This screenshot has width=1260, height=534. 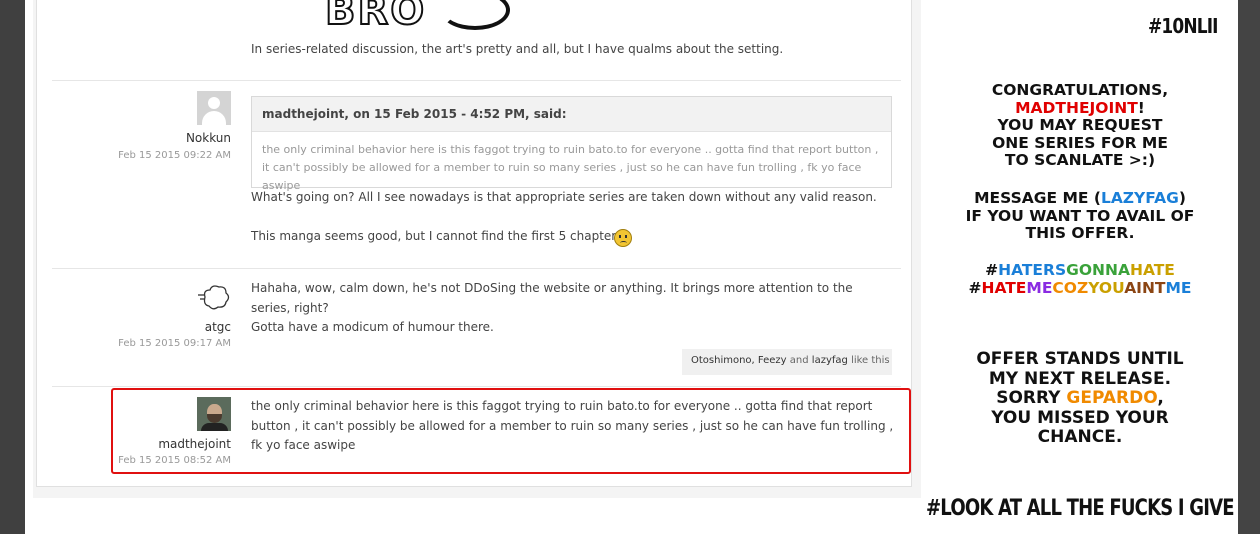 I want to click on gepardo-name: GEPARDO, so click(x=1112, y=398).